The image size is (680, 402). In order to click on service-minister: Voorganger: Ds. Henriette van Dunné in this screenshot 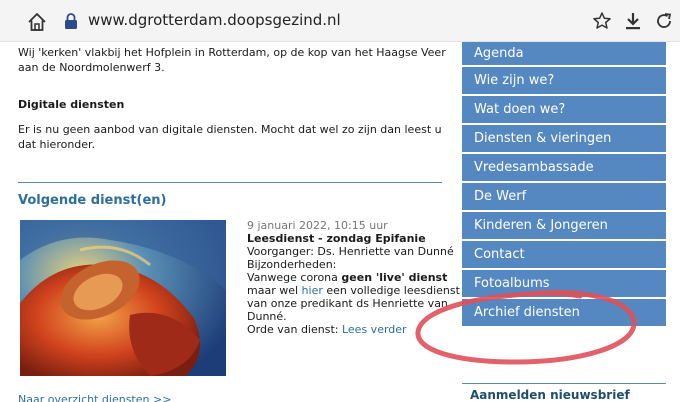, I will do `click(350, 251)`.